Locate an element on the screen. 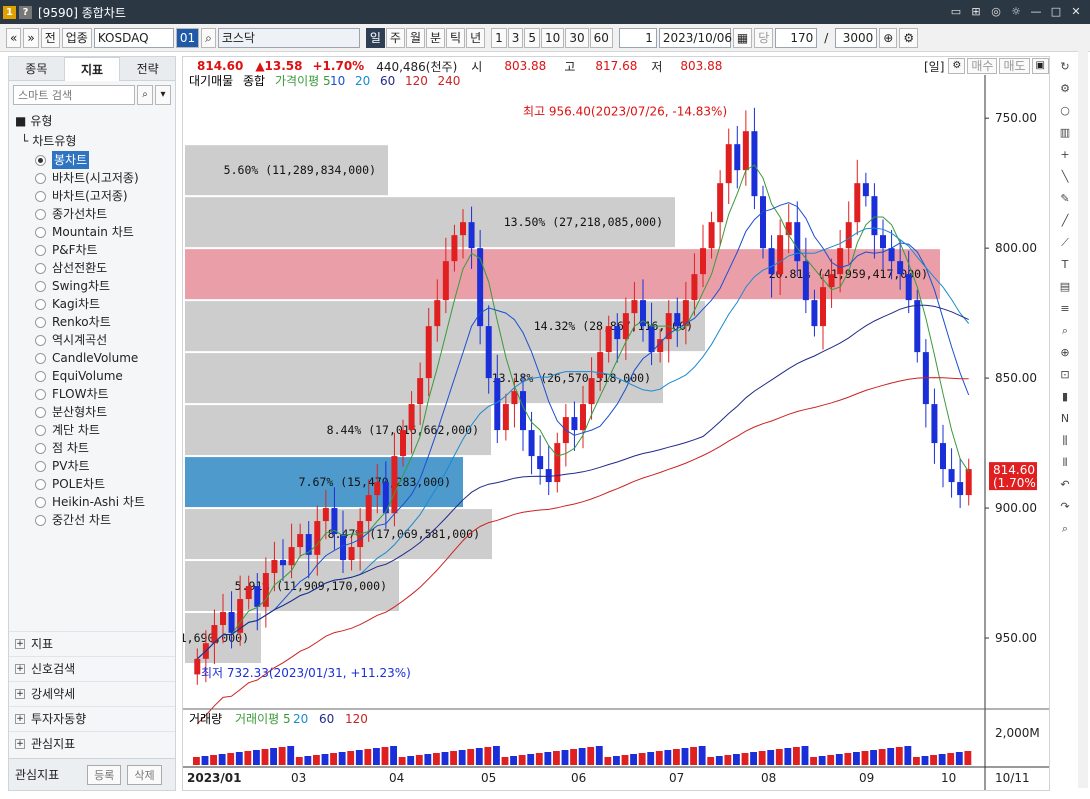 Image resolution: width=1090 pixels, height=799 pixels. chart-type-item: 분산형차트 is located at coordinates (95, 412).